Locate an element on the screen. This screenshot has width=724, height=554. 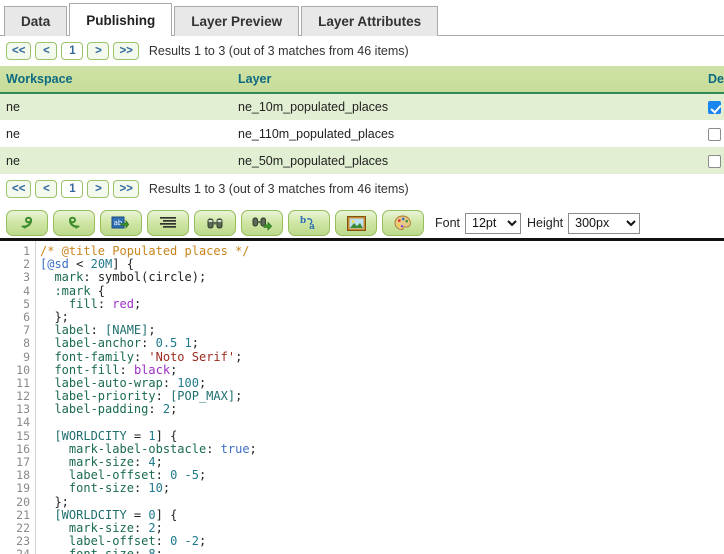
color-palette-icon is located at coordinates (403, 223).